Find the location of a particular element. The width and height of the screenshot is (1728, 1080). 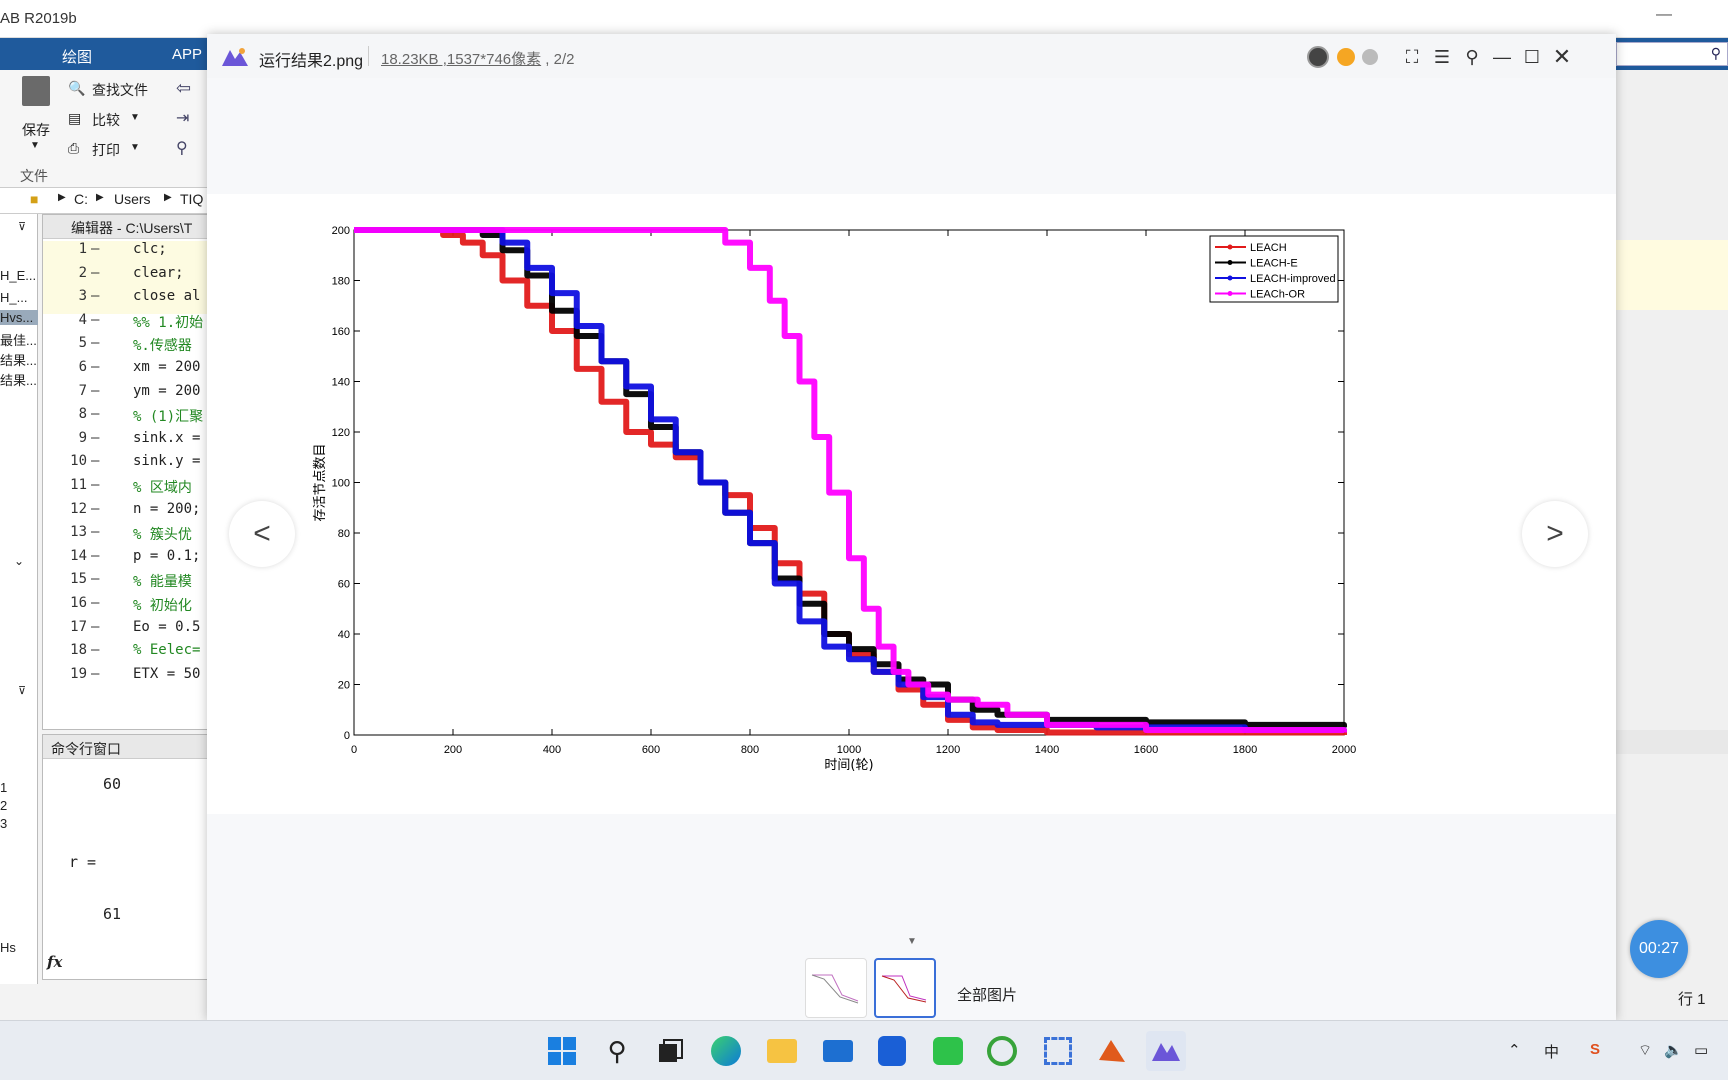

print-button: 打印 is located at coordinates (106, 150).